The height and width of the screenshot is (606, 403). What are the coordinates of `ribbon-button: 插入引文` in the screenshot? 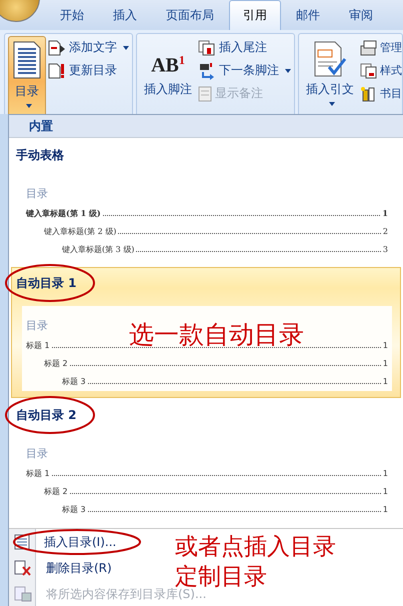 It's located at (330, 75).